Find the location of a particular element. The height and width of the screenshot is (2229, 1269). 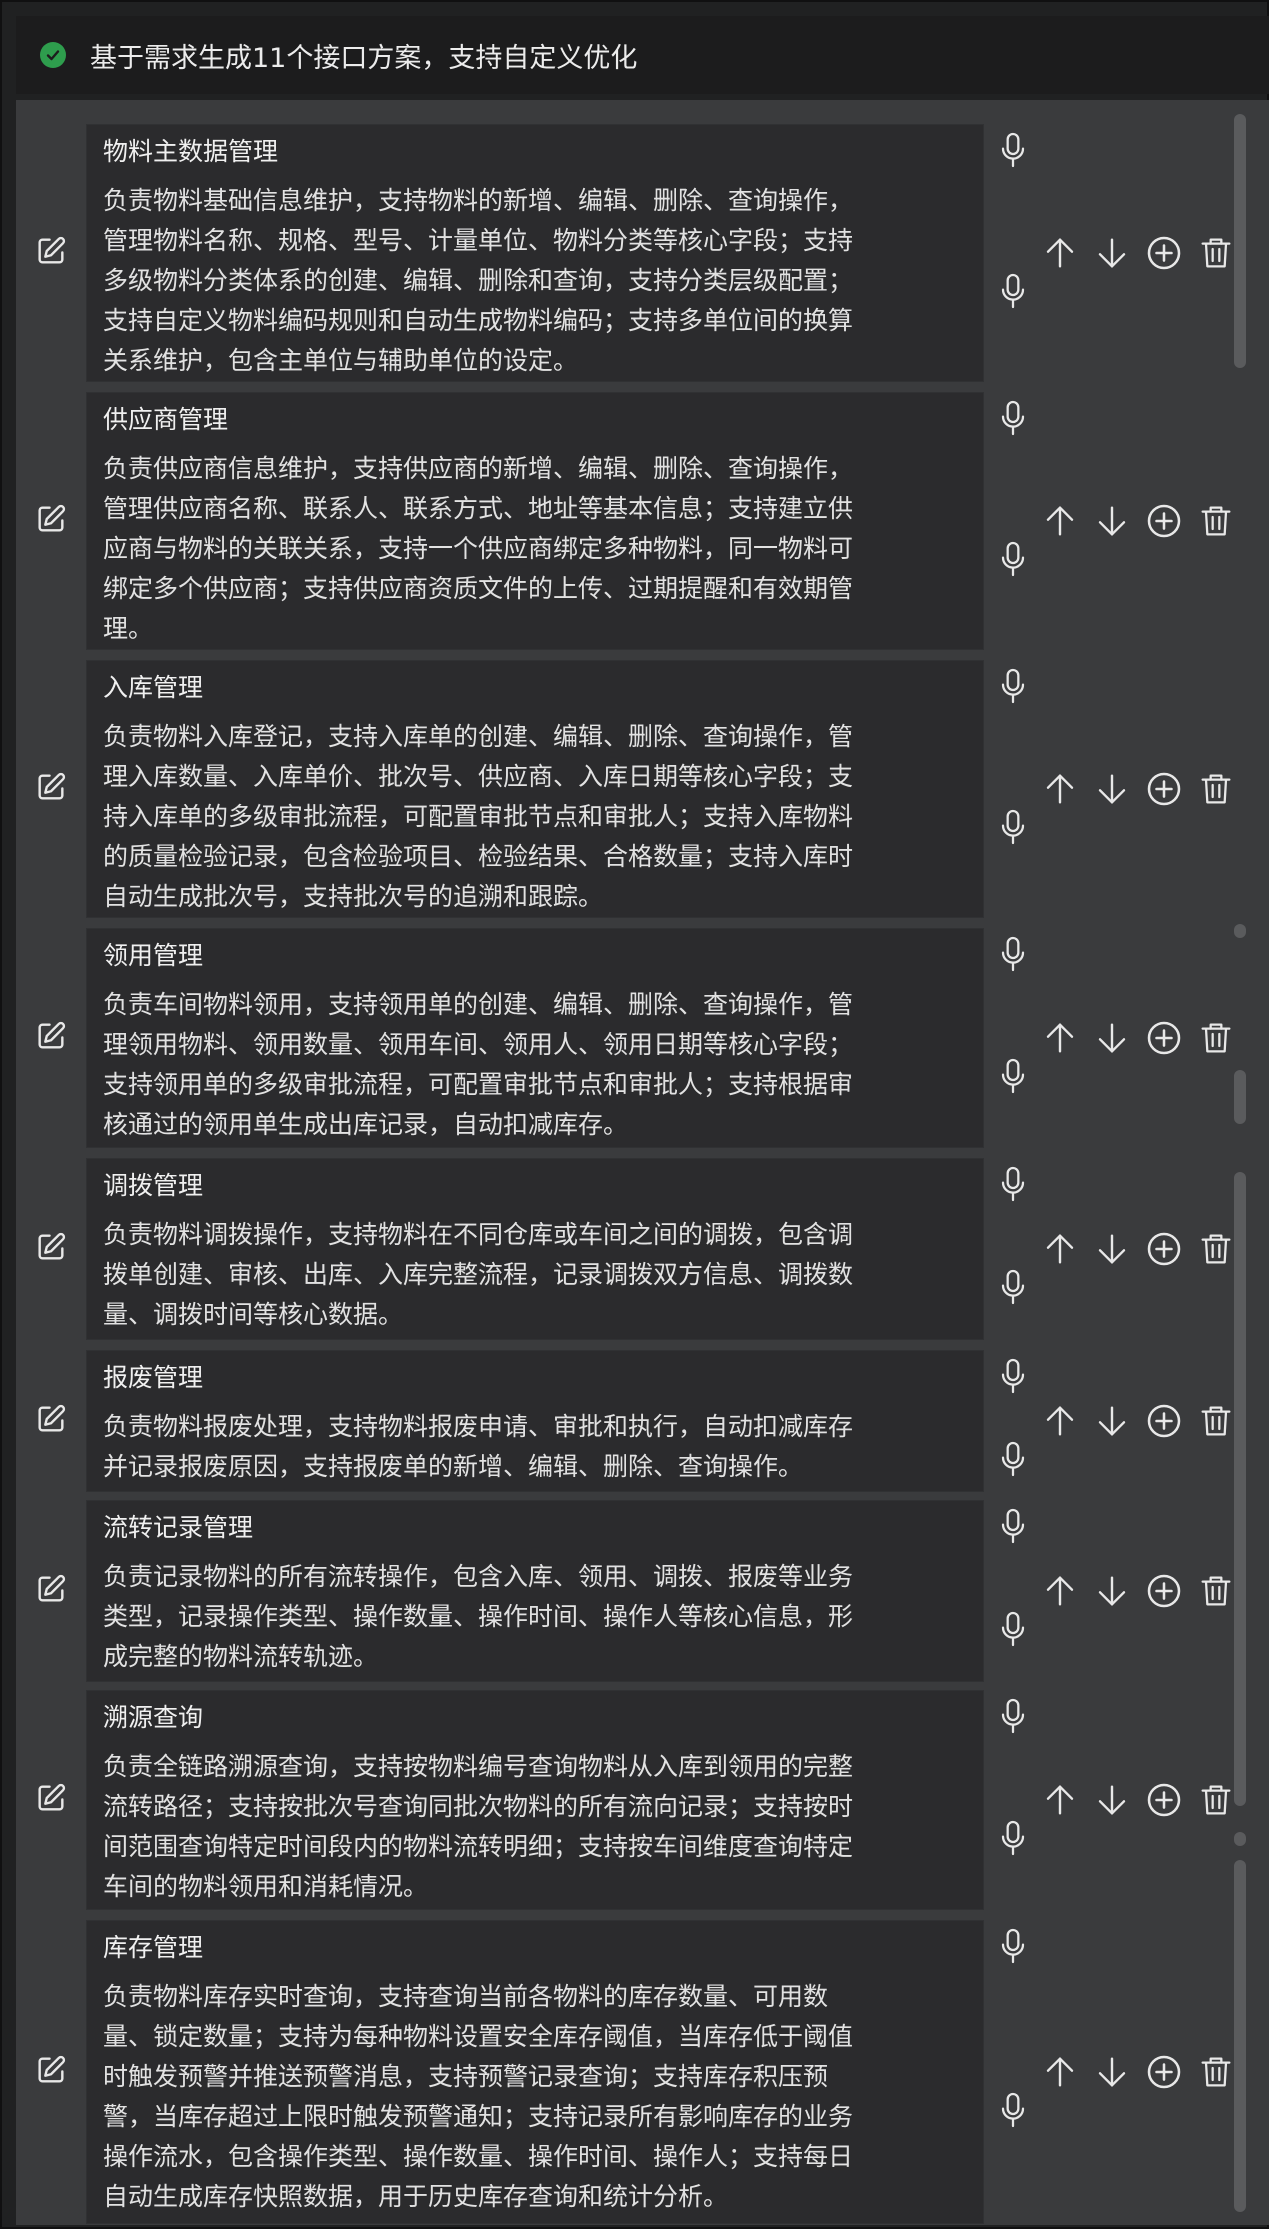

card-title: 报废管理 is located at coordinates (153, 1377).